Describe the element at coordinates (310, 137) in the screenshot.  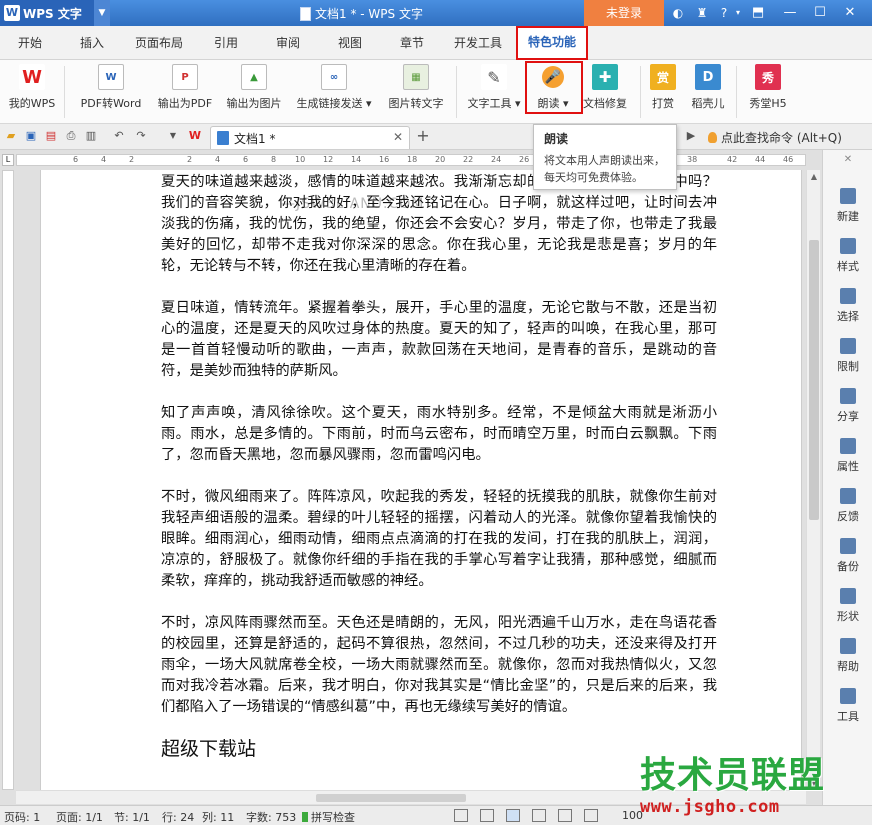
I see `document-tab: 文档1 * ✕` at that location.